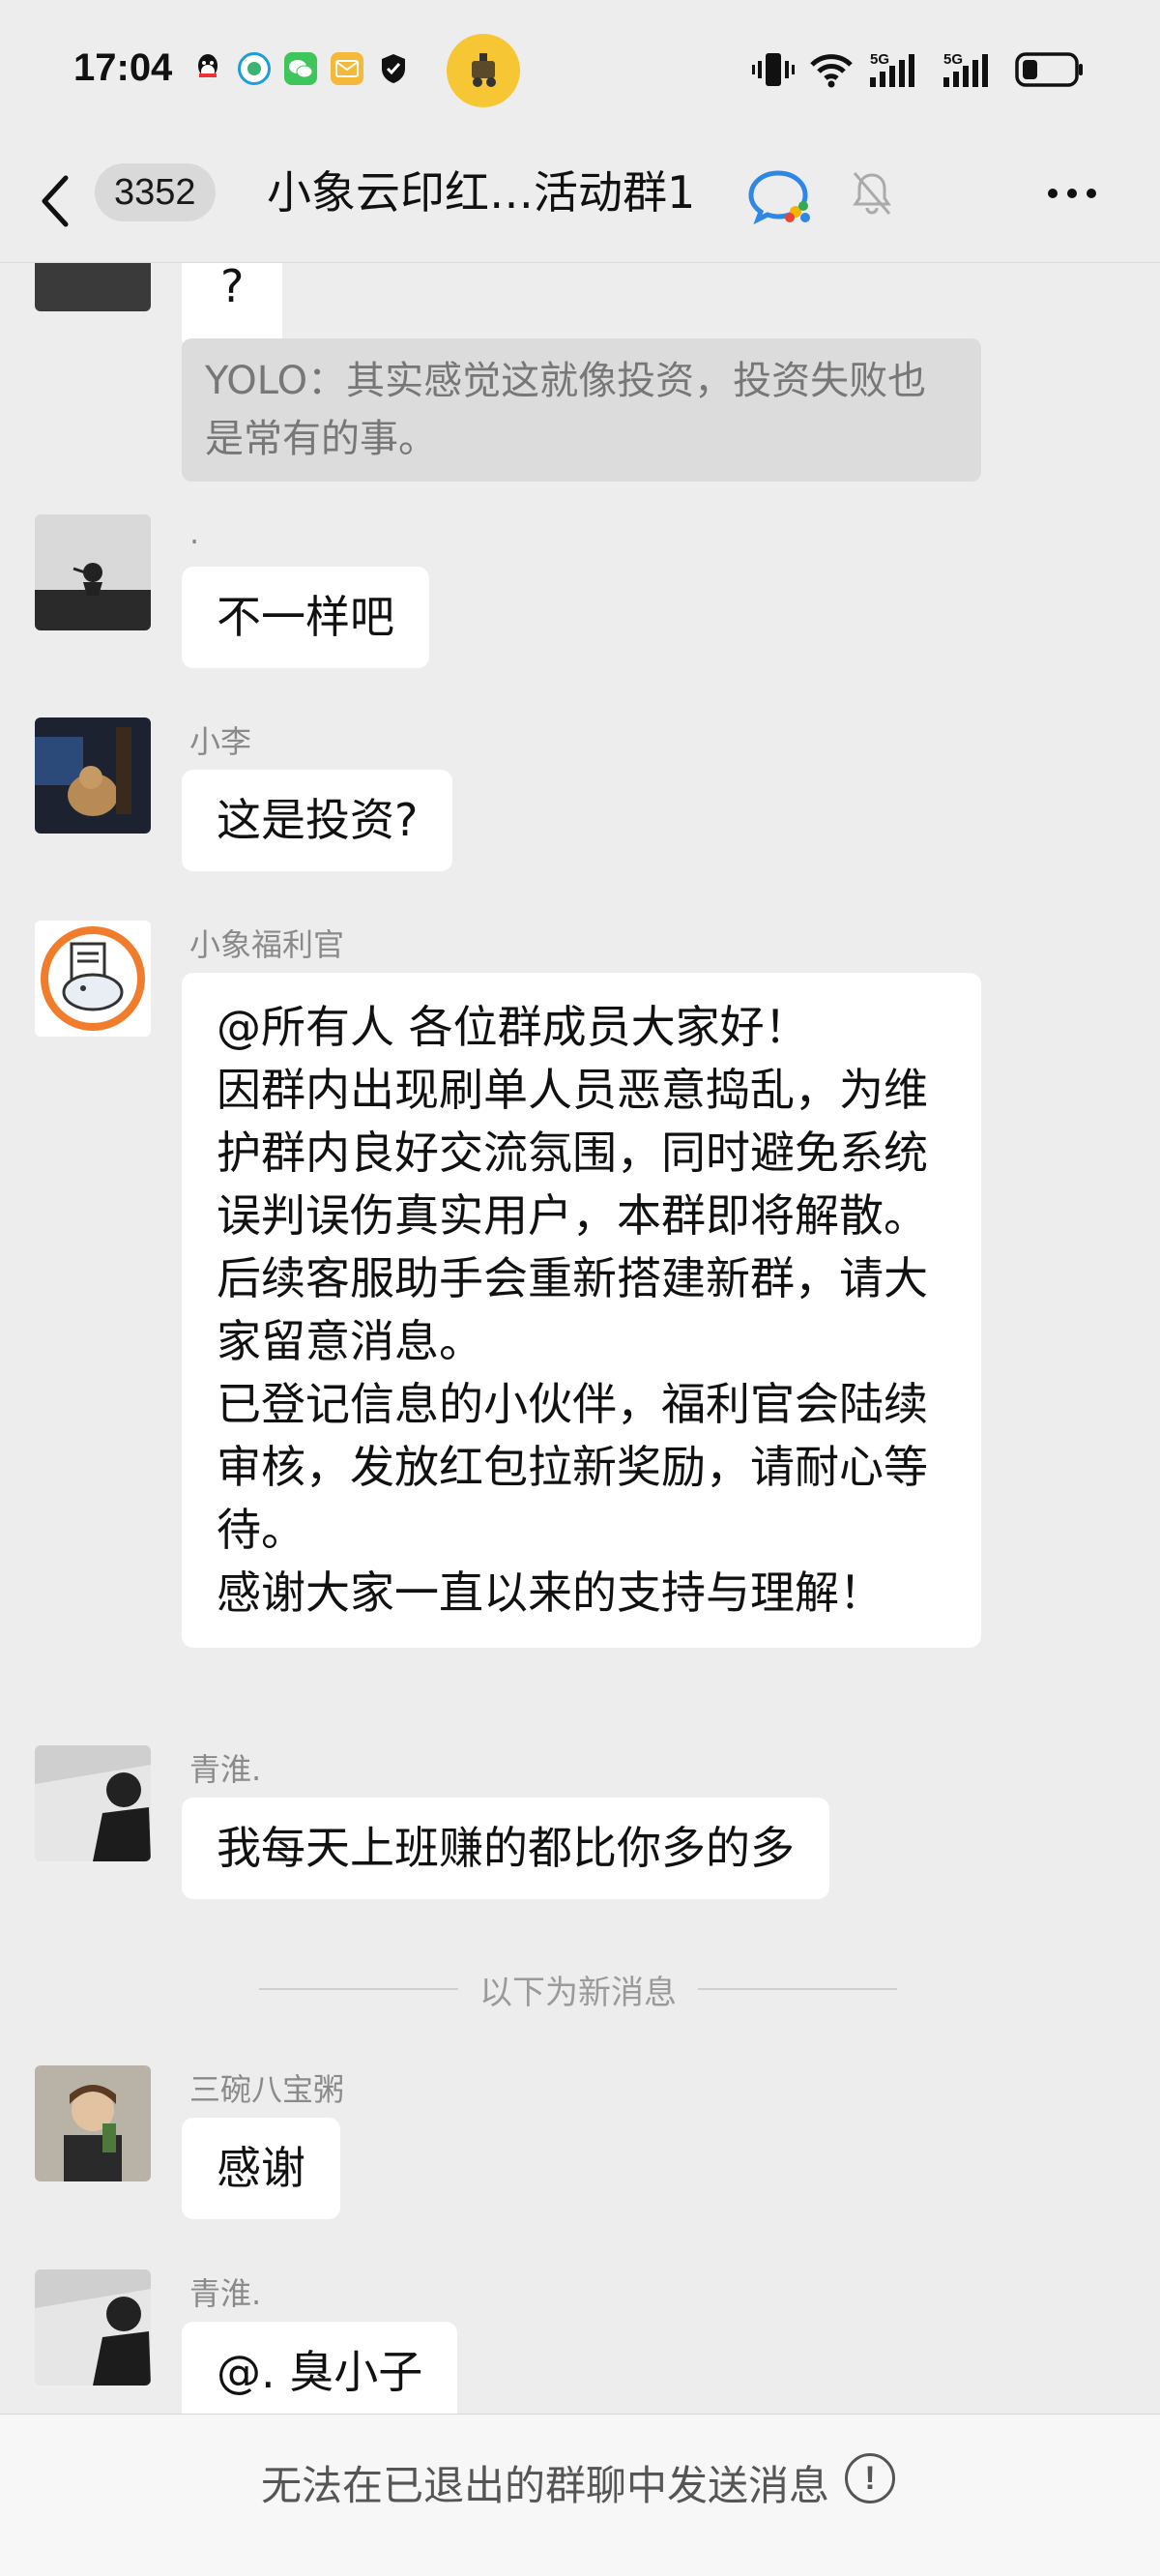  Describe the element at coordinates (513, 1027) in the screenshot. I see `message-line: @所有人 各位群成员大家好！` at that location.